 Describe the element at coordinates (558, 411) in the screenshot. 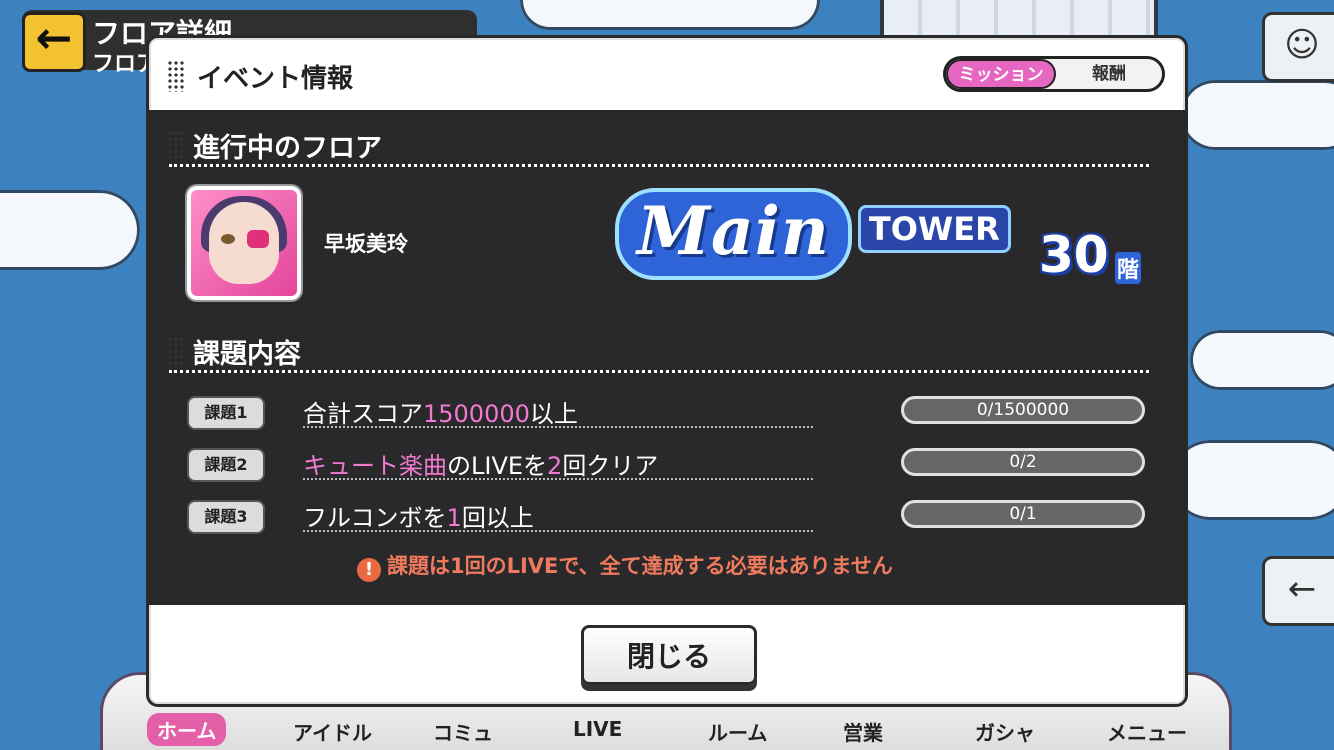

I see `task-description: 合計スコア1500000以上` at that location.